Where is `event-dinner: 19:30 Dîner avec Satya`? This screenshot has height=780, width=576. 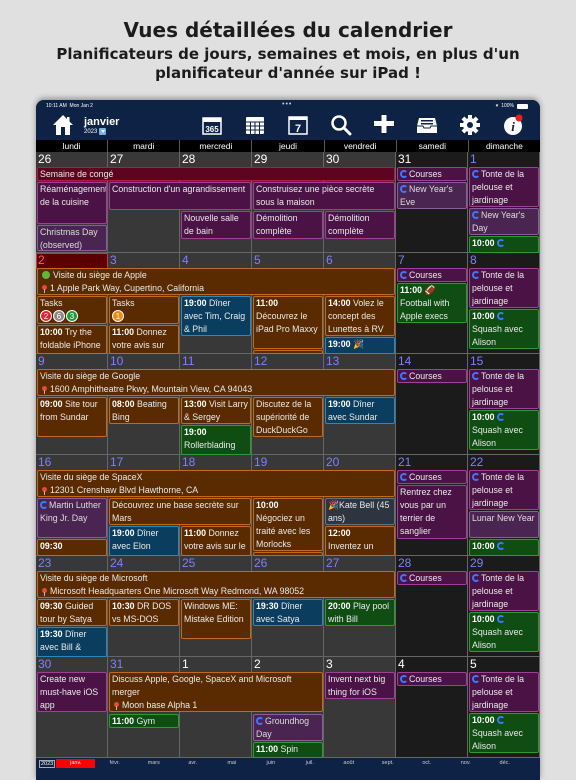
event-dinner: 19:30 Dîner avec Satya is located at coordinates (288, 612).